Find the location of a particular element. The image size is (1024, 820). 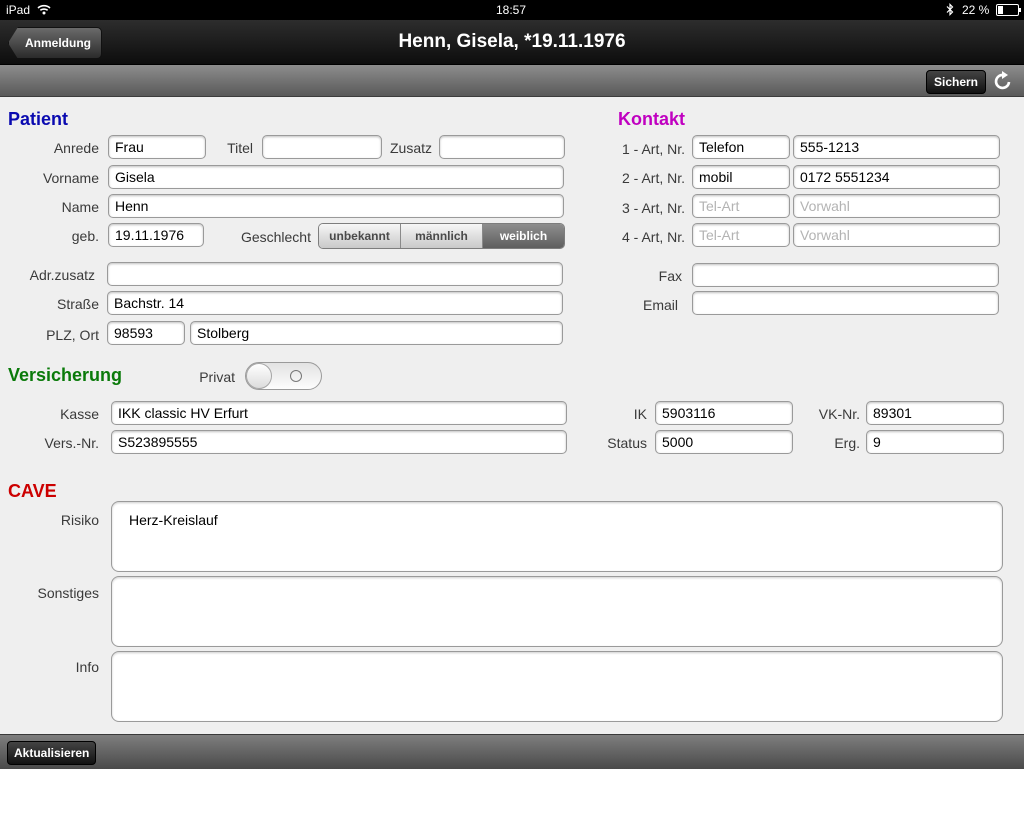

geb-label: geb. is located at coordinates (85, 236).